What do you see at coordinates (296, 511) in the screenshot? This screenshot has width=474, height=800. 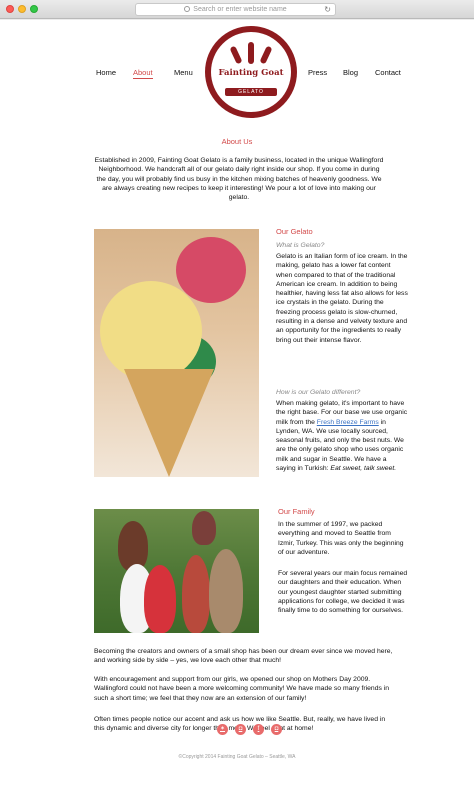 I see `family-heading: Our Family` at bounding box center [296, 511].